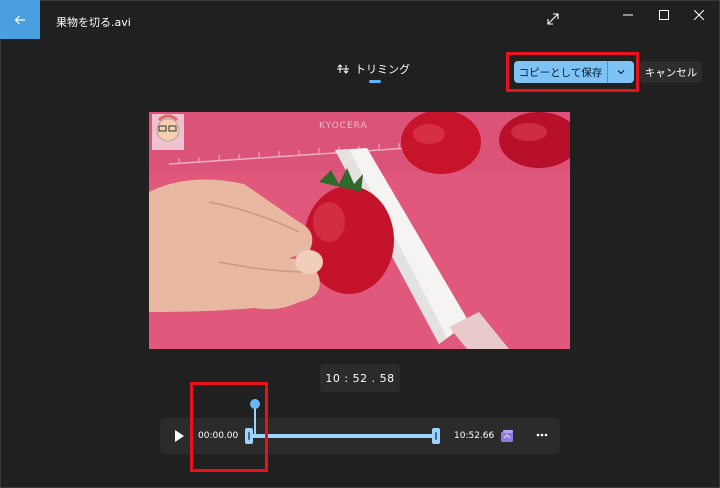  I want to click on maximize-icon, so click(664, 15).